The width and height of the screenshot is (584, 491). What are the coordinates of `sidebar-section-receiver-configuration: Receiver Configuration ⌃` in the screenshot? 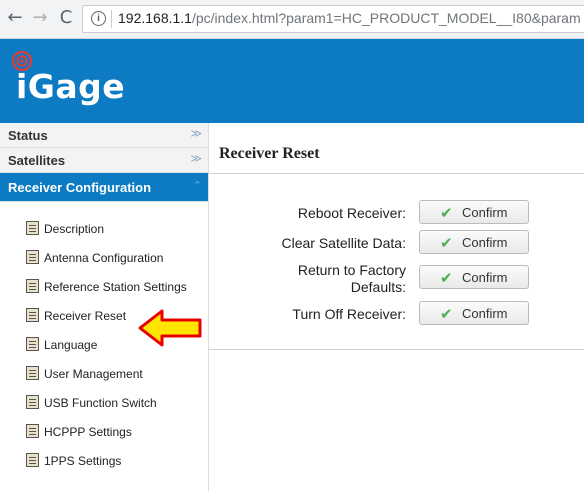 It's located at (104, 187).